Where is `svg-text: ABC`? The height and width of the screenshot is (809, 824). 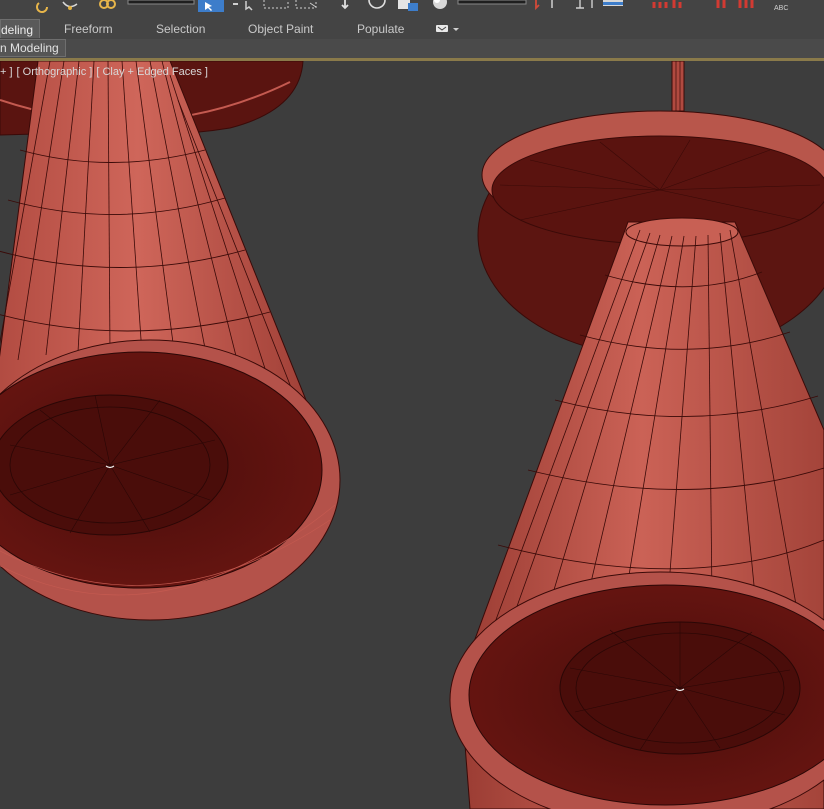
svg-text: ABC is located at coordinates (781, 8).